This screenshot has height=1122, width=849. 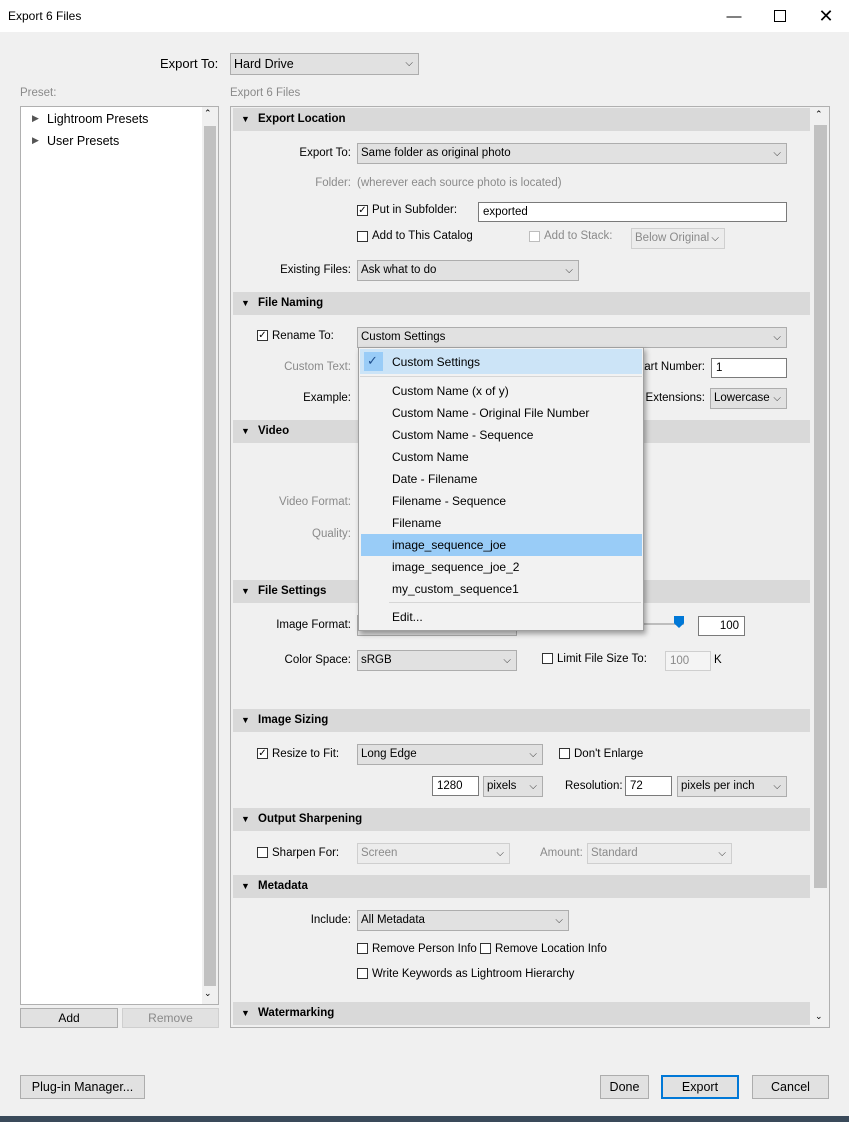 What do you see at coordinates (372, 360) in the screenshot?
I see `checkmark-icon: ✓` at bounding box center [372, 360].